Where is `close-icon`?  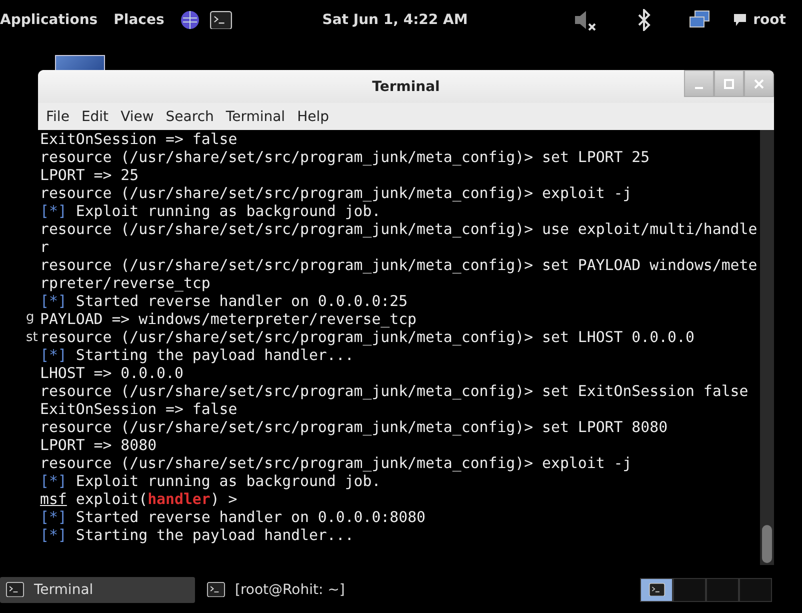
close-icon is located at coordinates (759, 83).